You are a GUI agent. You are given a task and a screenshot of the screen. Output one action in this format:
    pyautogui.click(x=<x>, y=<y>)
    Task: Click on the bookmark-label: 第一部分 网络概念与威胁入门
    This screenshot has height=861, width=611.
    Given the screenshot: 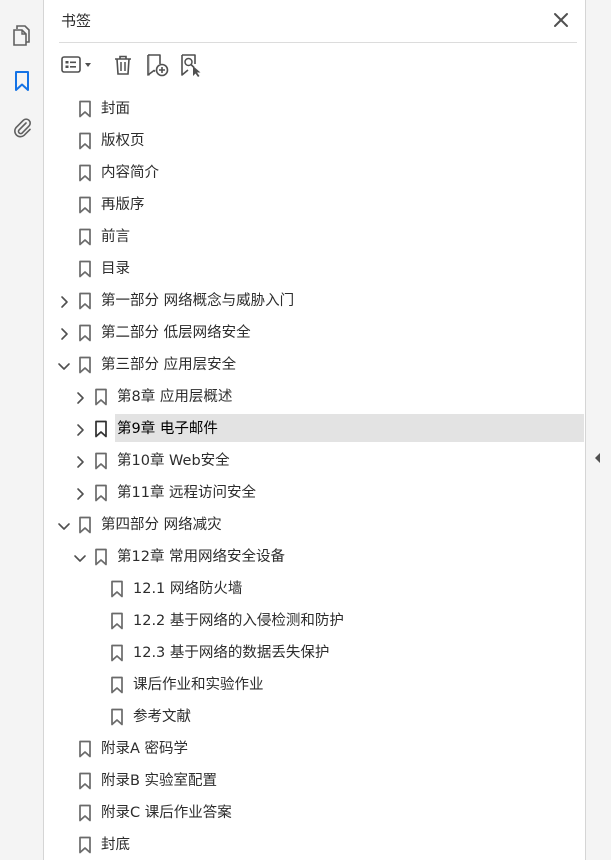 What is the action you would take?
    pyautogui.click(x=198, y=301)
    